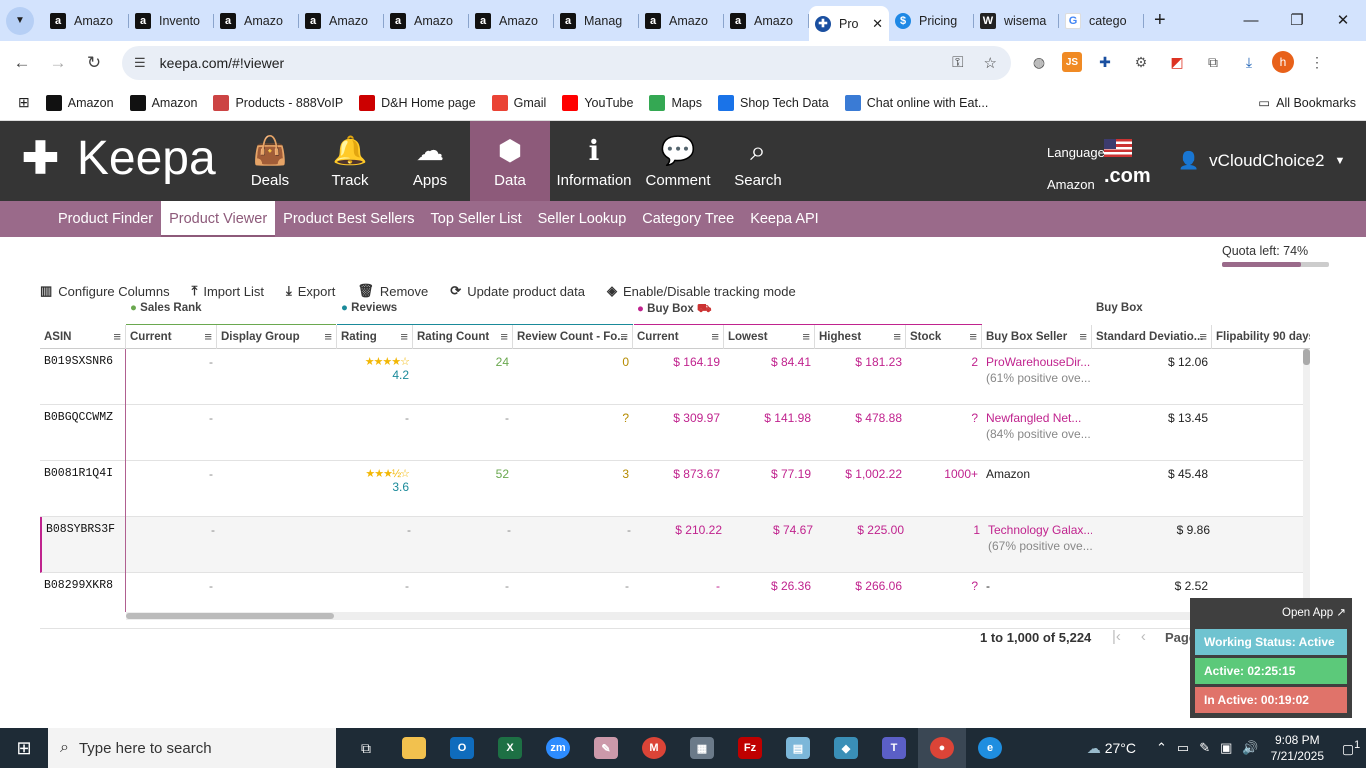 This screenshot has height=768, width=1366. What do you see at coordinates (931, 21) in the screenshot?
I see `tab-10: $ Pricing` at bounding box center [931, 21].